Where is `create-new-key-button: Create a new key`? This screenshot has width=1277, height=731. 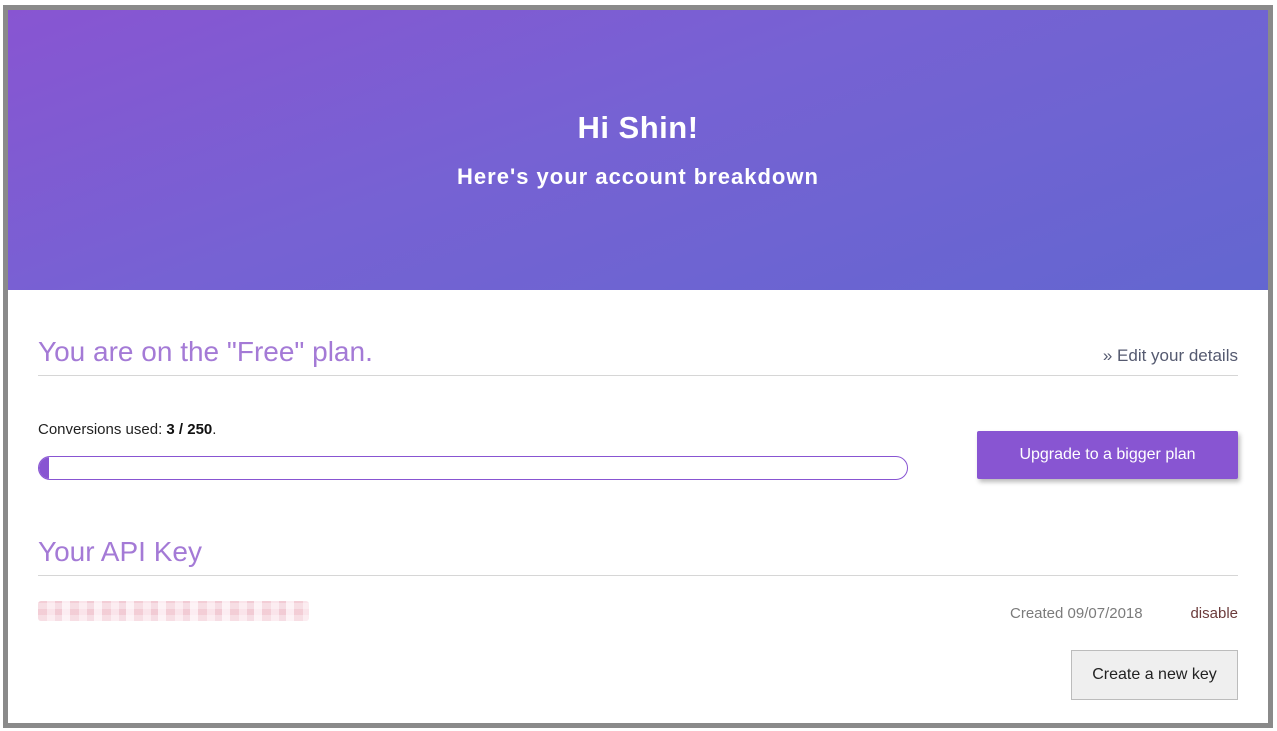
create-new-key-button: Create a new key is located at coordinates (1154, 675).